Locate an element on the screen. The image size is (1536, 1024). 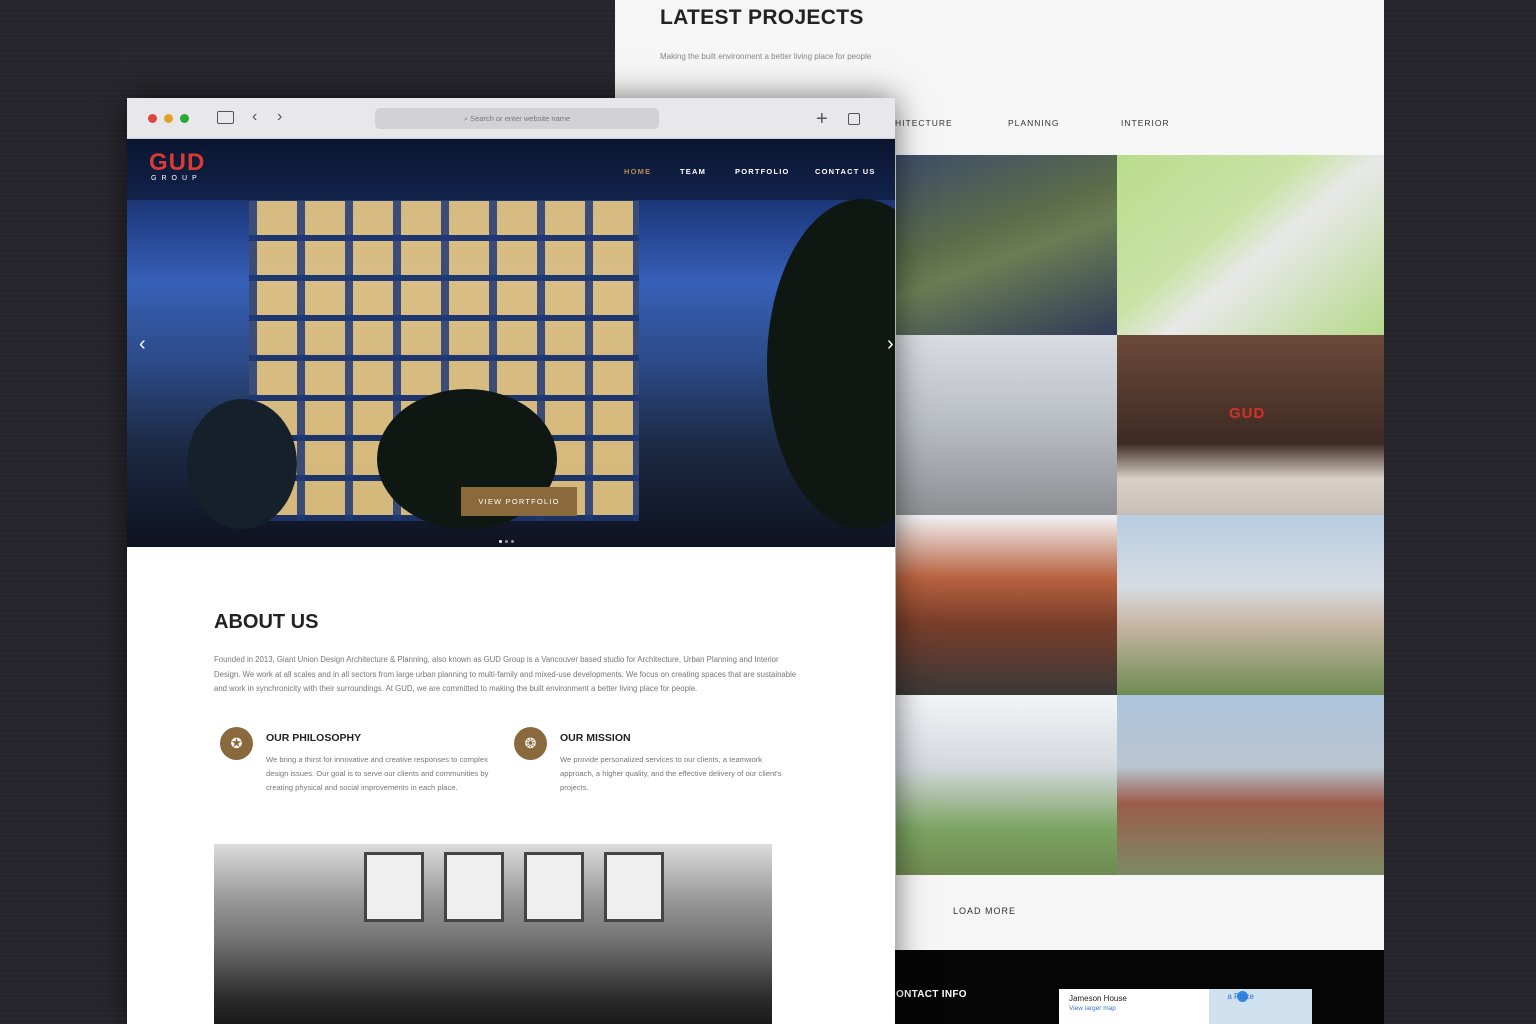
site-navbar: GUD GROUP HOME TEAM PORTFOLIO CONTACT US is located at coordinates (511, 169).